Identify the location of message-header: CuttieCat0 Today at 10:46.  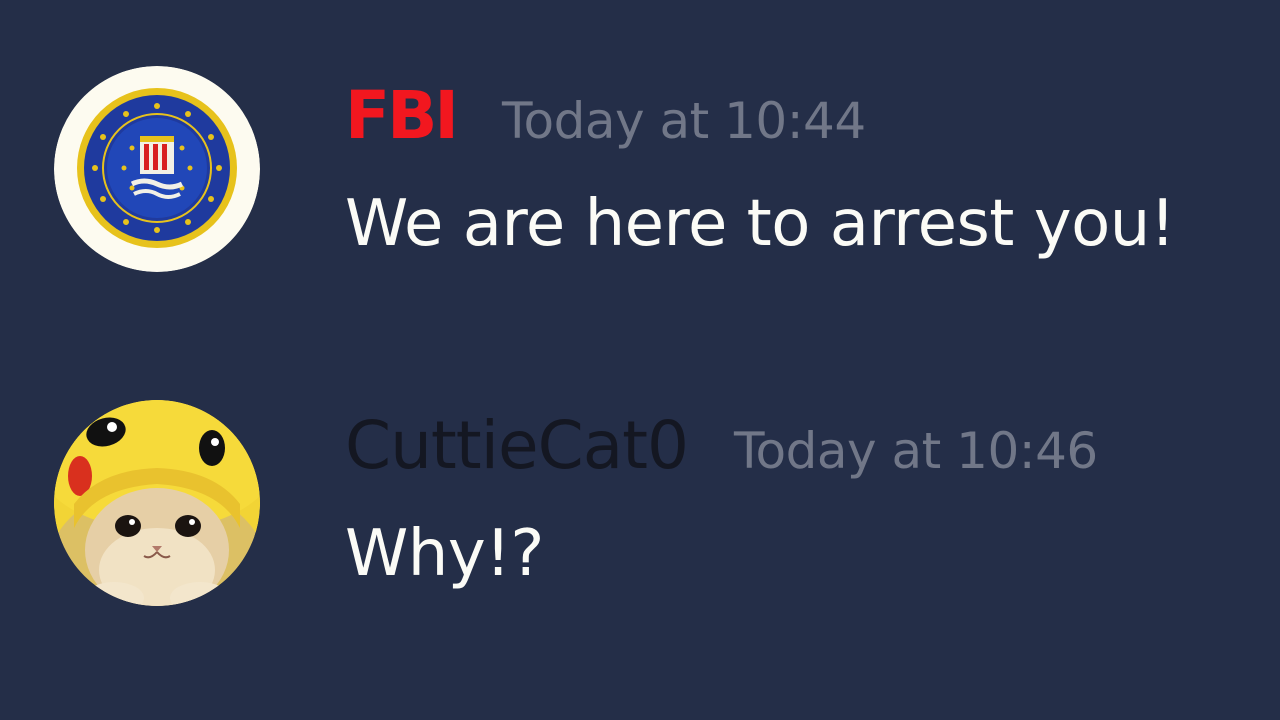
(721, 448).